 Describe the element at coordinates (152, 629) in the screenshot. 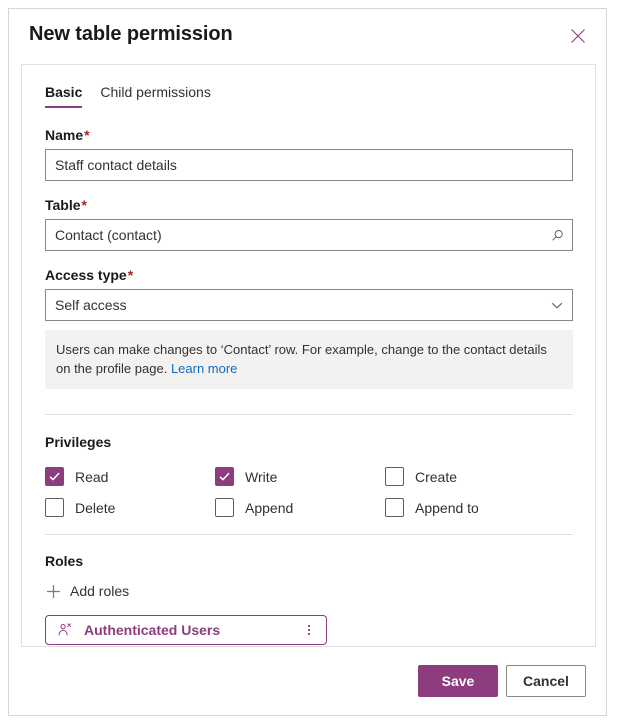

I see `role-chip-label: Authenticated Users` at that location.